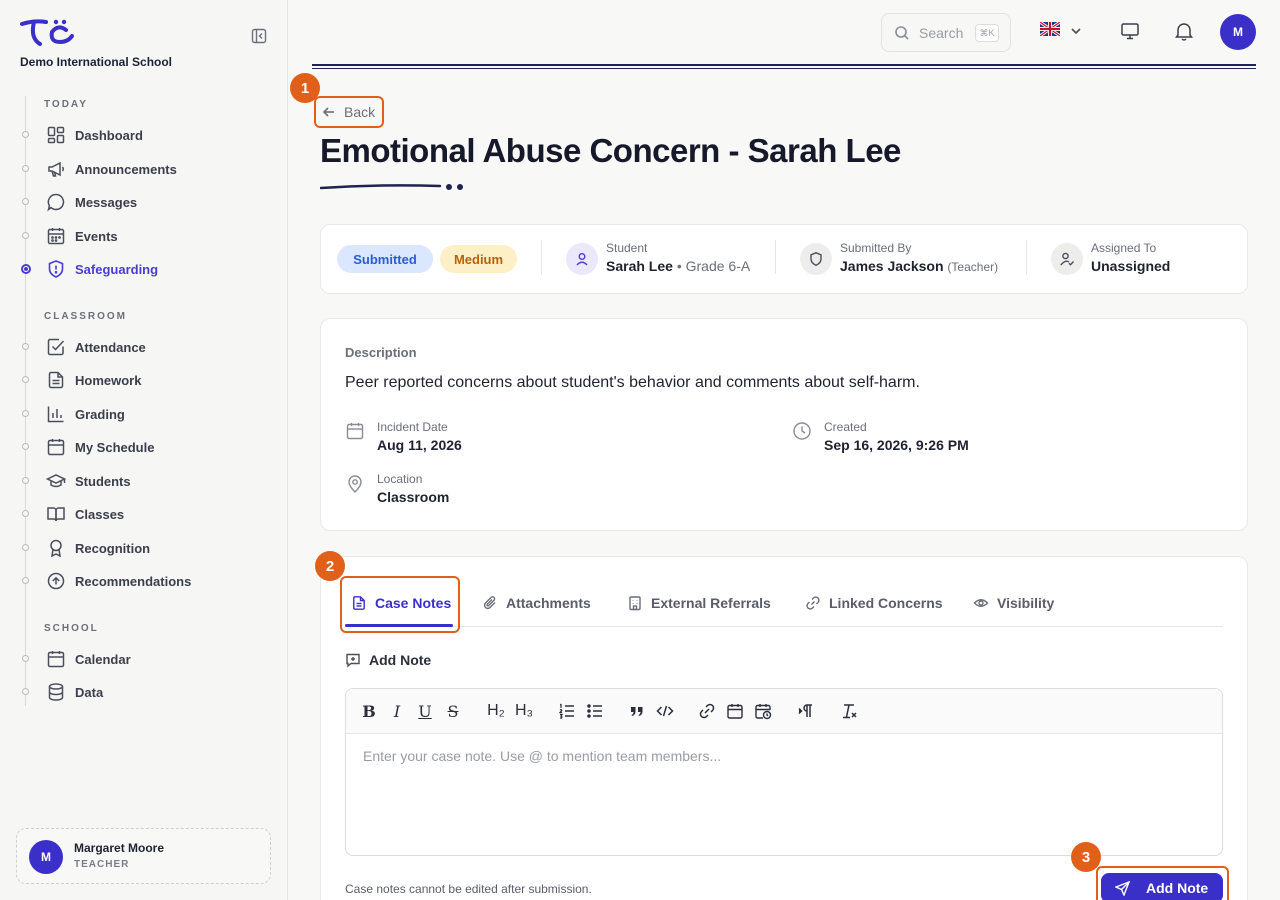 The width and height of the screenshot is (1280, 900). What do you see at coordinates (145, 514) in the screenshot?
I see `sidebar-item-classes: Classes` at bounding box center [145, 514].